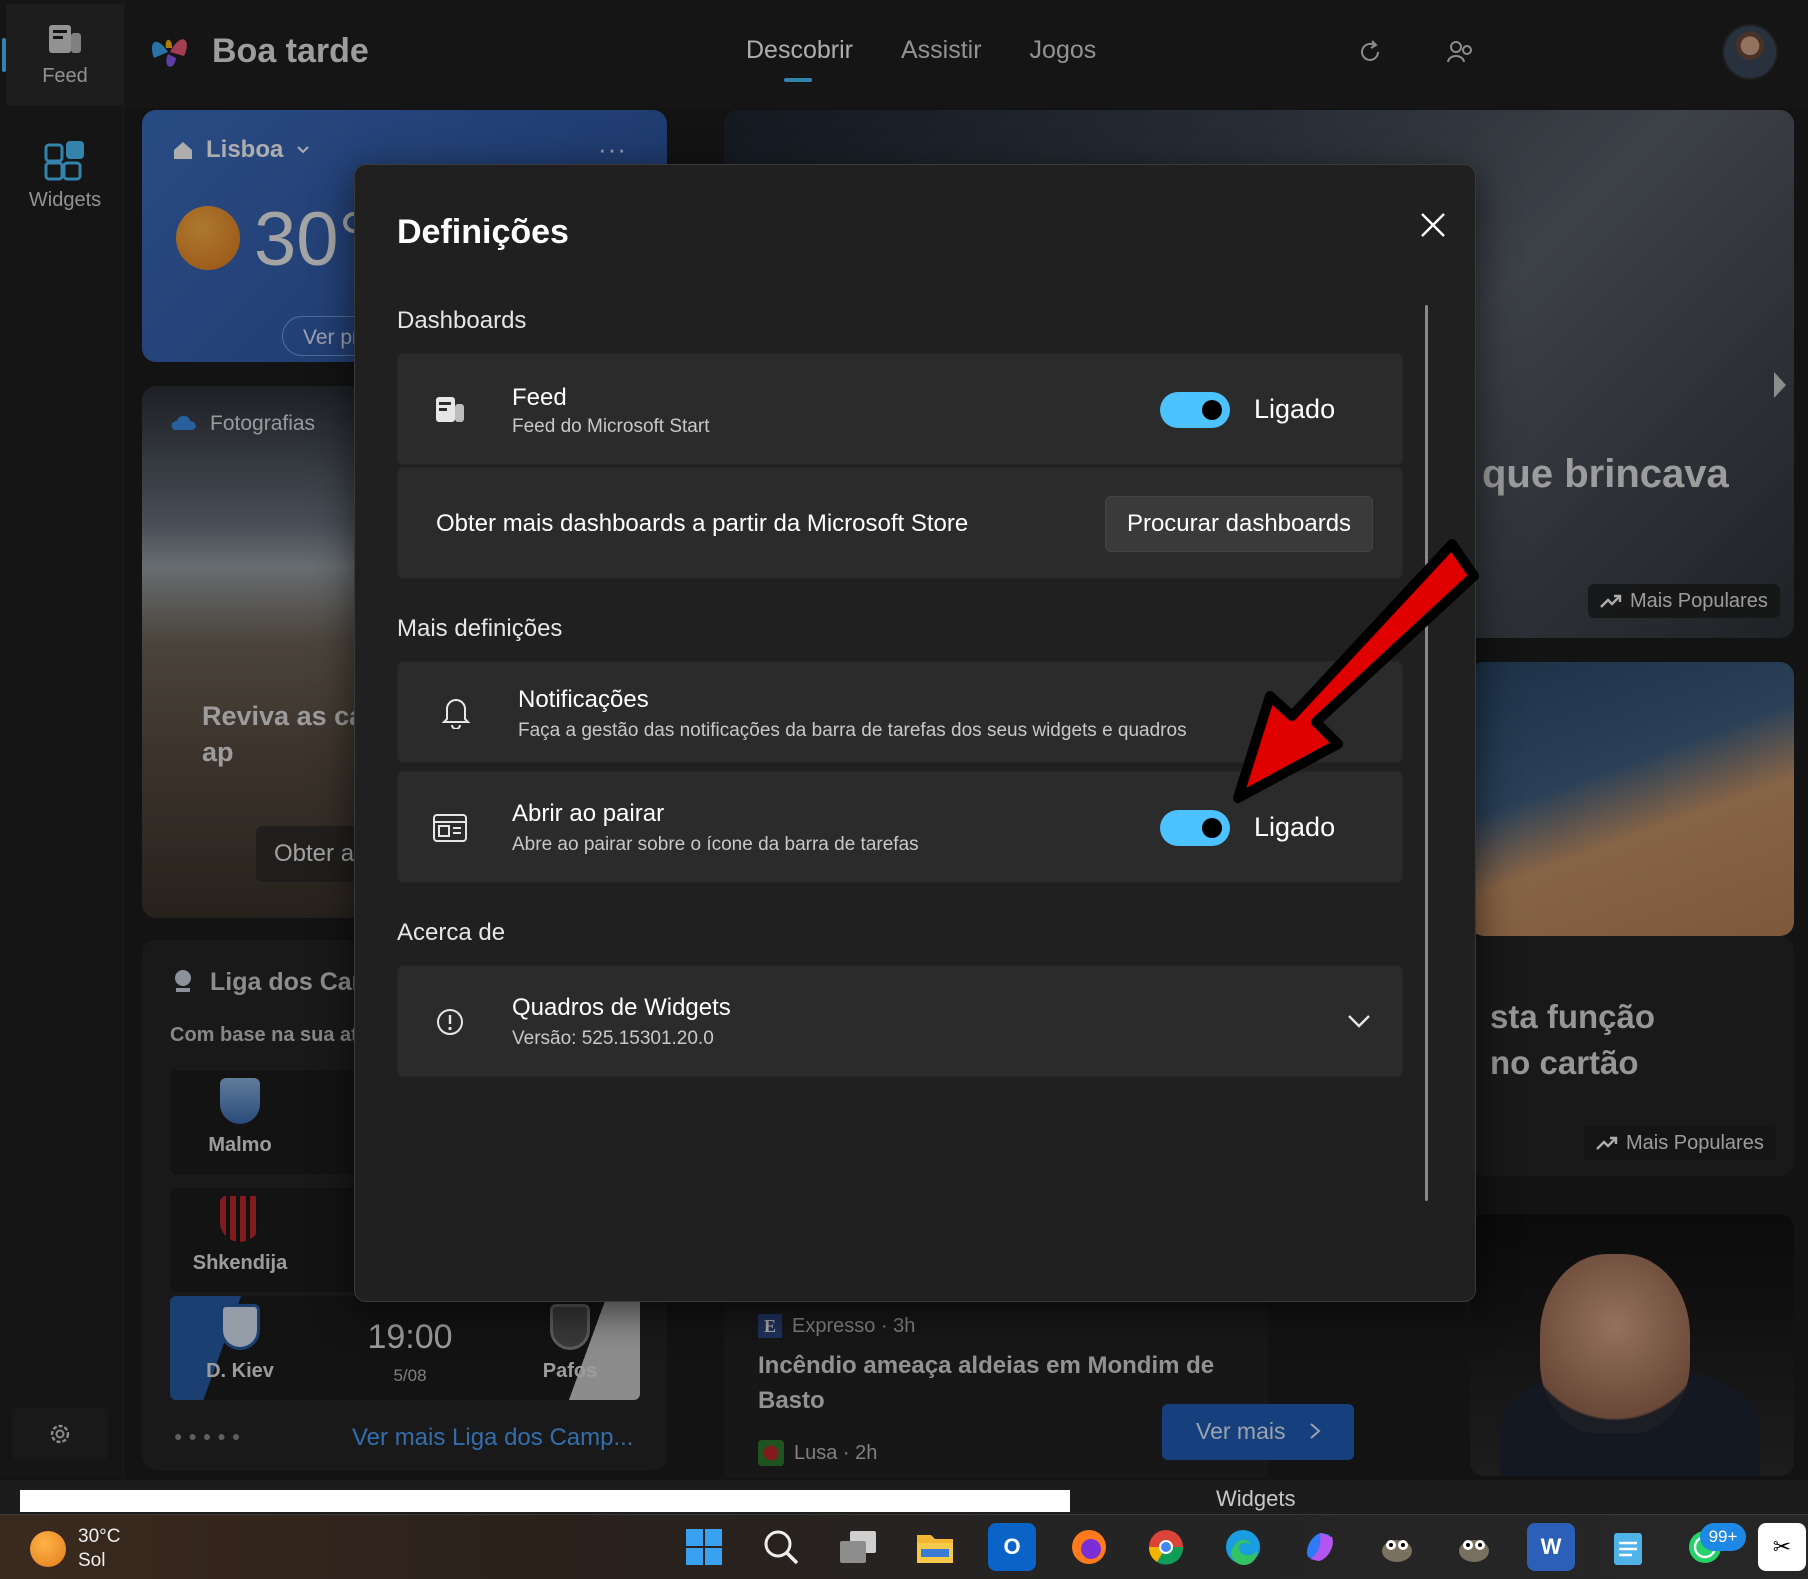 The image size is (1808, 1579). Describe the element at coordinates (48, 1549) in the screenshot. I see `sun-icon` at that location.